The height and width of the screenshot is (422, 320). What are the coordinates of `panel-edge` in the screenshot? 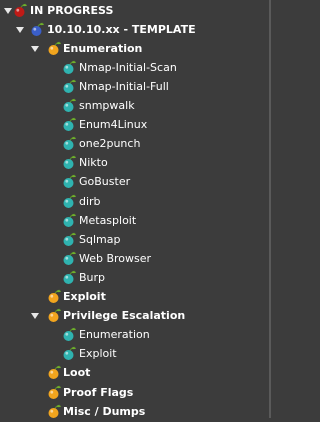 It's located at (270, 209).